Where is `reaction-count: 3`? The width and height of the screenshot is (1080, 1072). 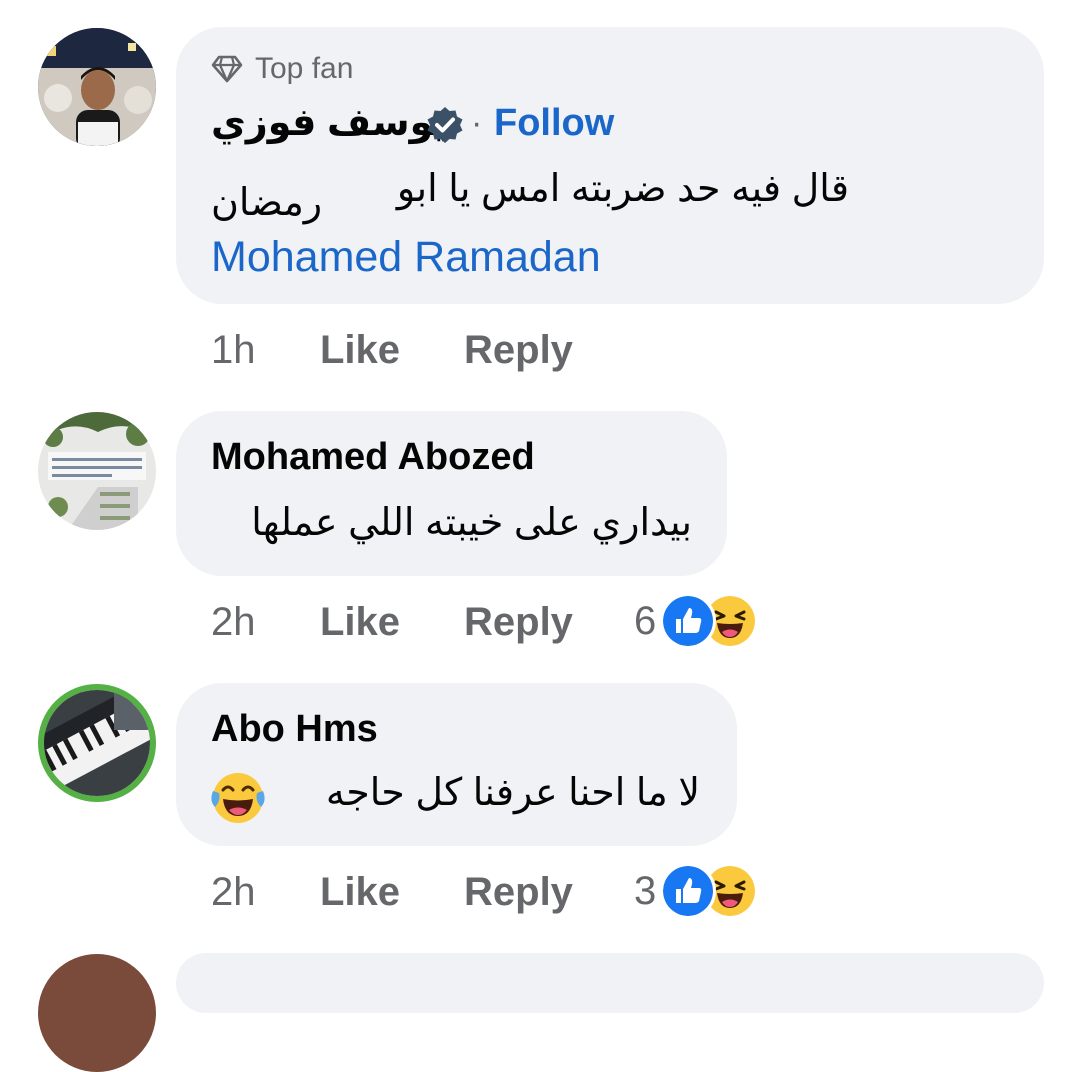 reaction-count: 3 is located at coordinates (645, 890).